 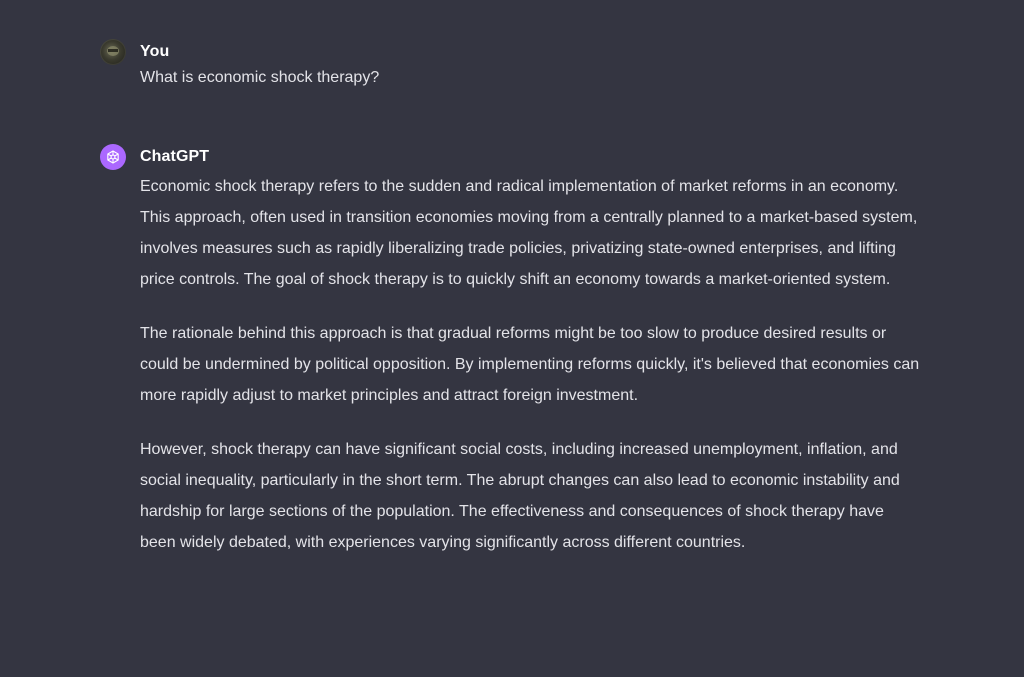 What do you see at coordinates (510, 52) in the screenshot?
I see `user-message-header: You` at bounding box center [510, 52].